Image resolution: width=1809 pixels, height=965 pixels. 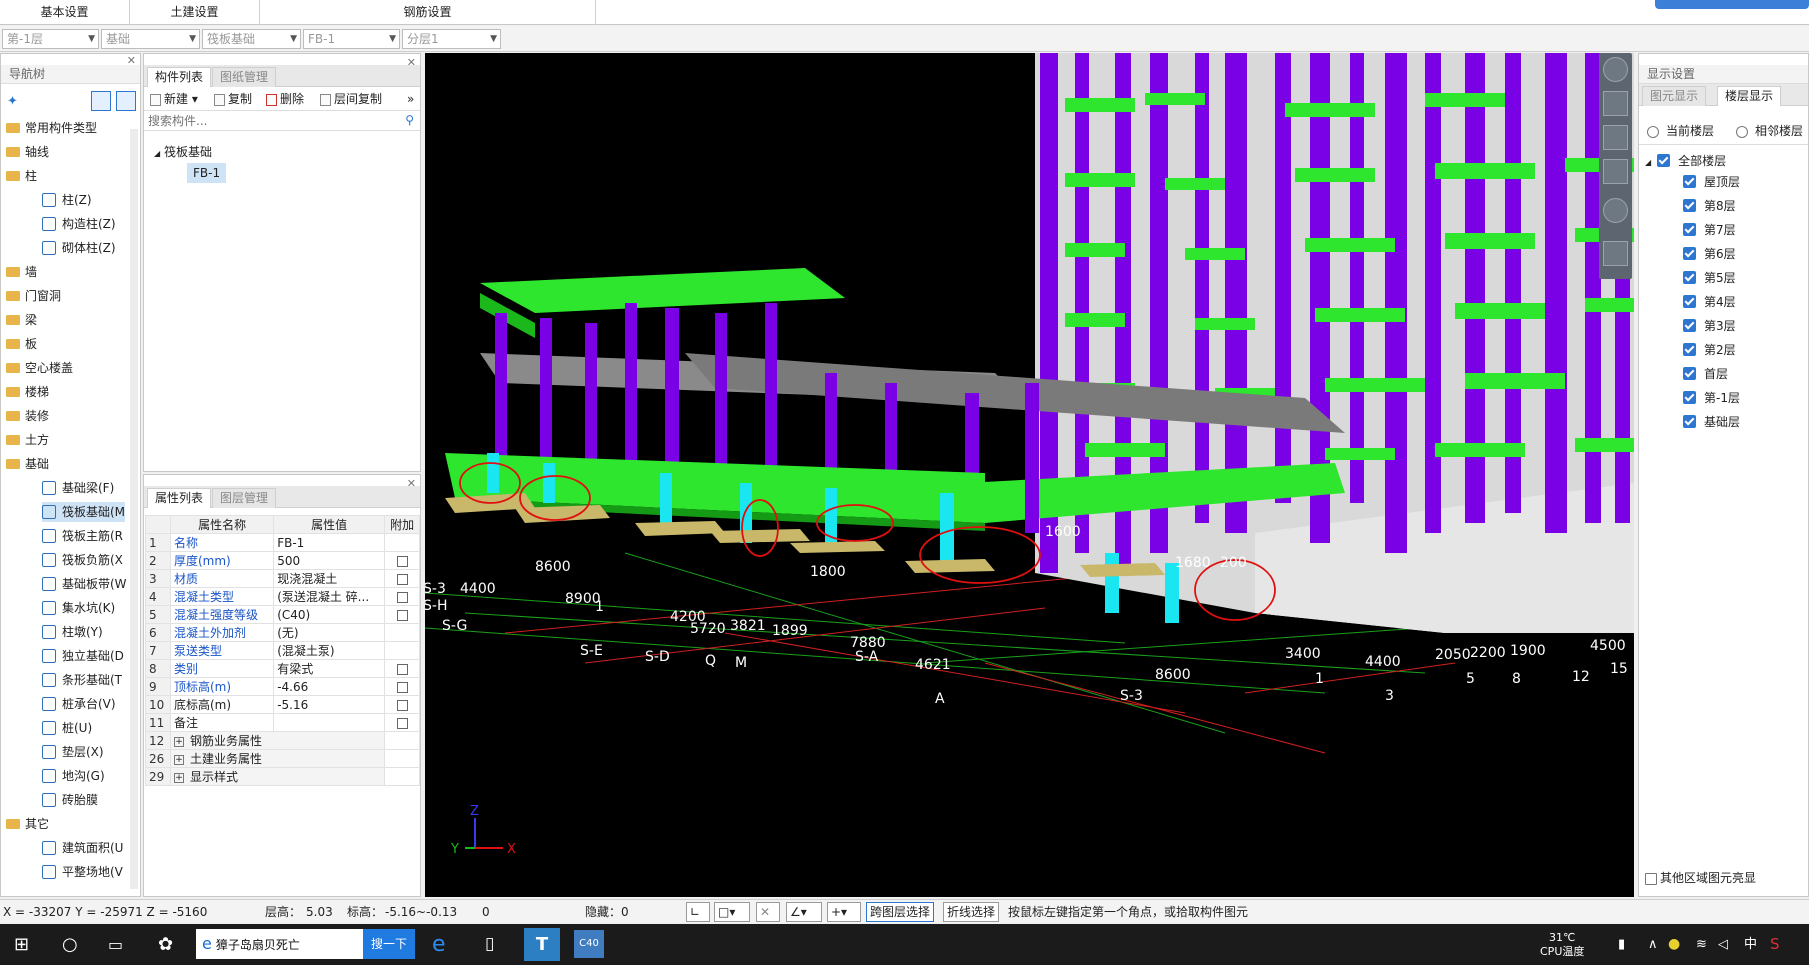 I want to click on cube-icon, so click(x=1615, y=171).